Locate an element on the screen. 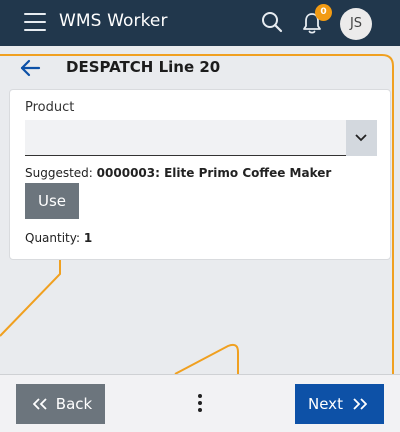 This screenshot has width=400, height=432. dropdown-toggle is located at coordinates (361, 138).